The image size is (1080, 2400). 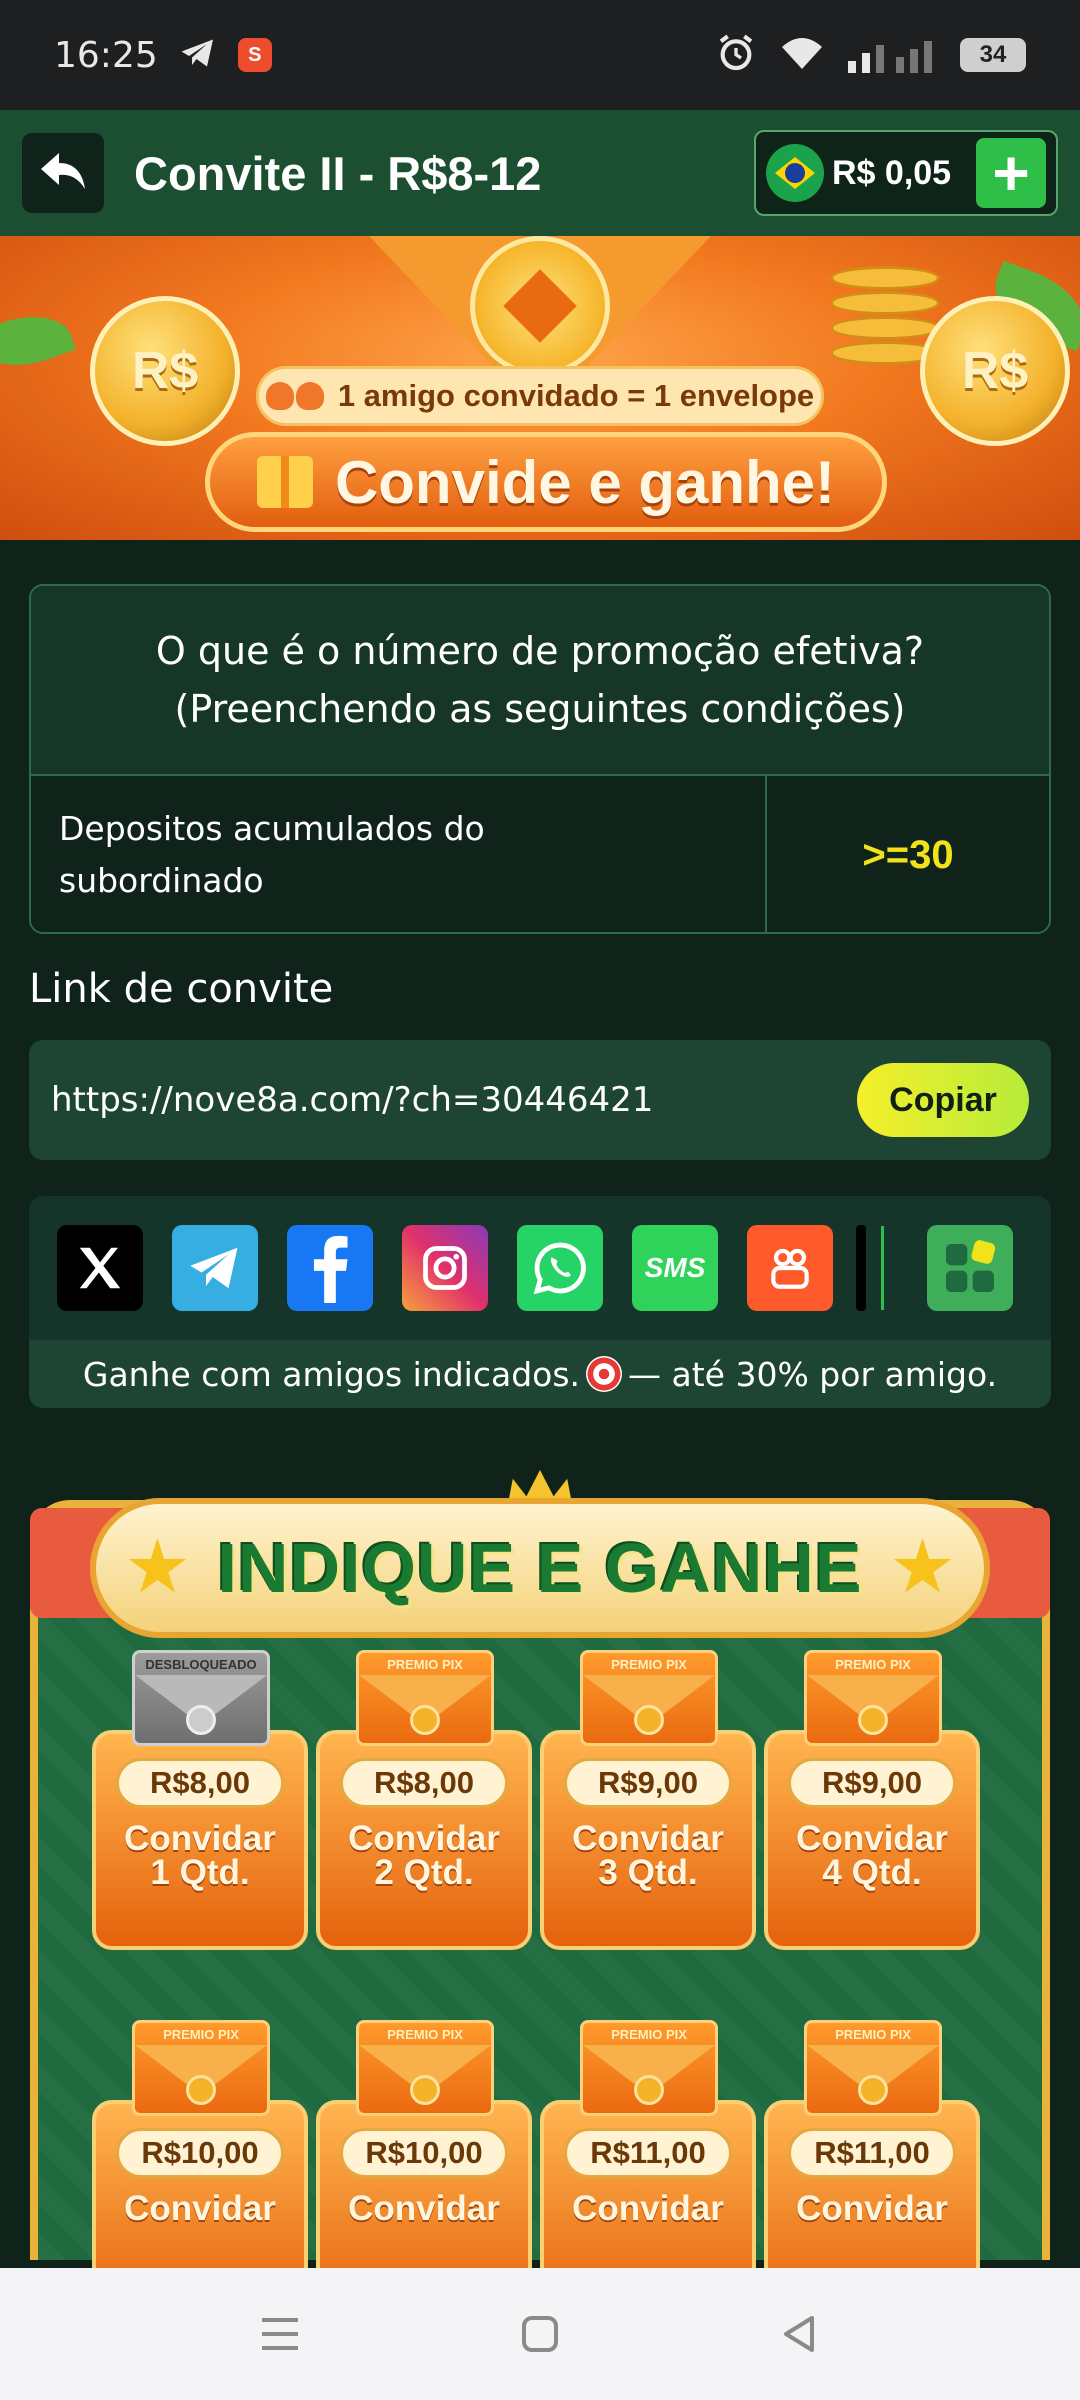 I want to click on copy-button: Copiar, so click(x=943, y=1100).